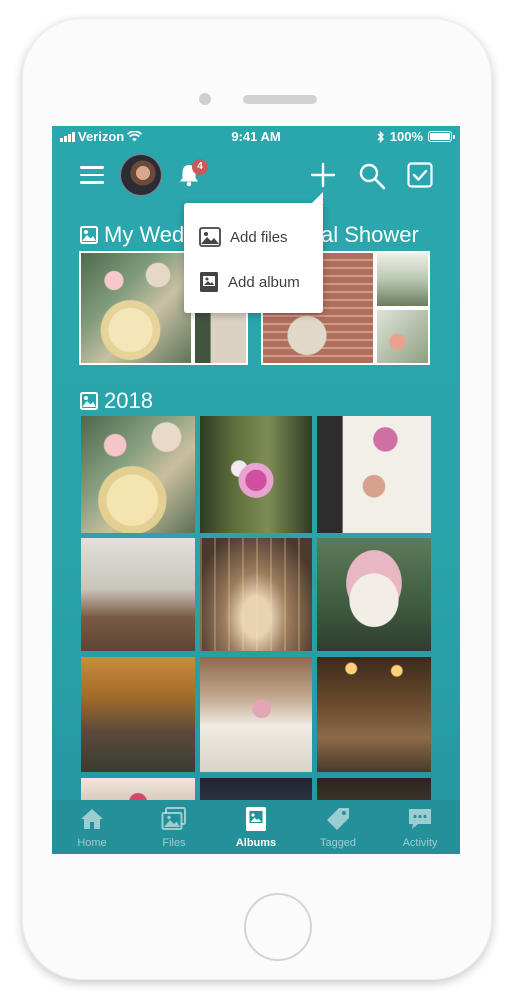  I want to click on tab-bar: Home Files Albums Tagged Activity, so click(256, 827).